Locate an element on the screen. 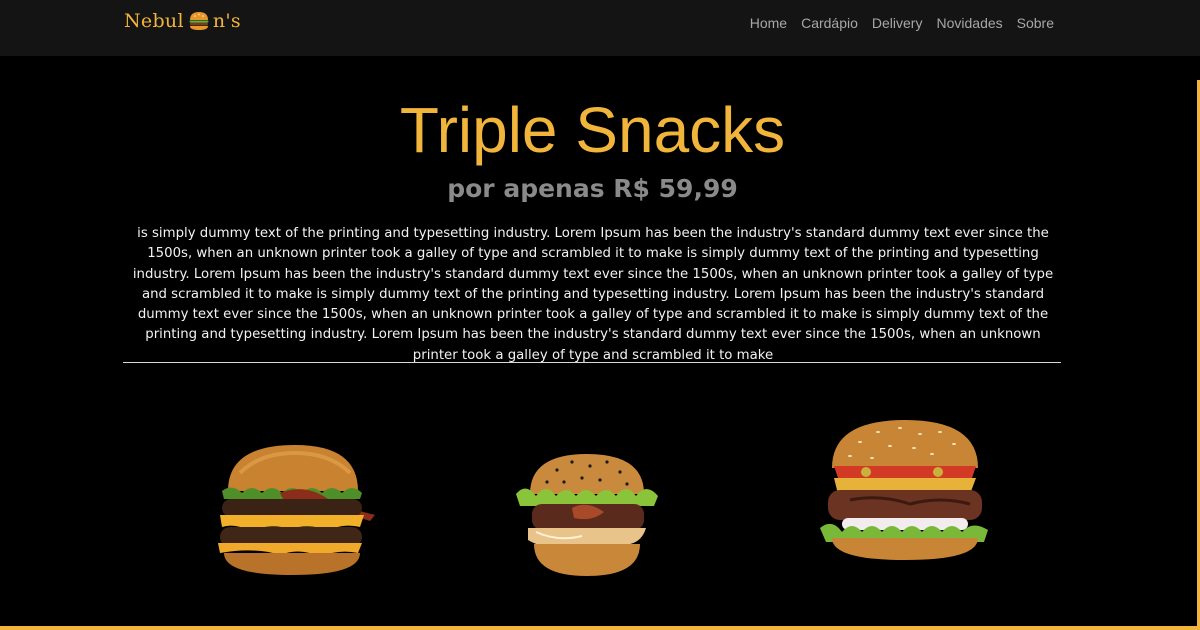 This screenshot has width=1200, height=630. nav-sobre: Sobre is located at coordinates (1035, 23).